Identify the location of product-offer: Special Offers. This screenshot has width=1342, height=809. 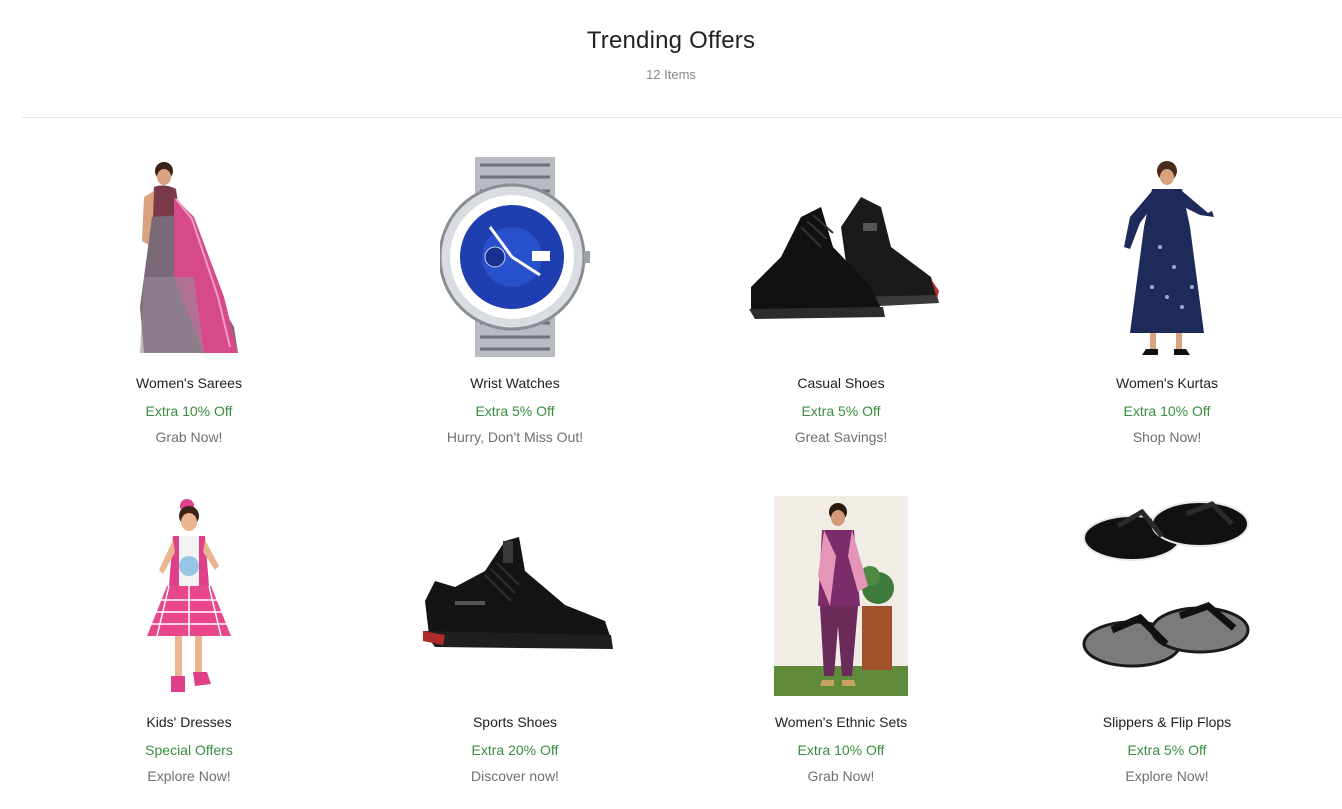
(189, 750).